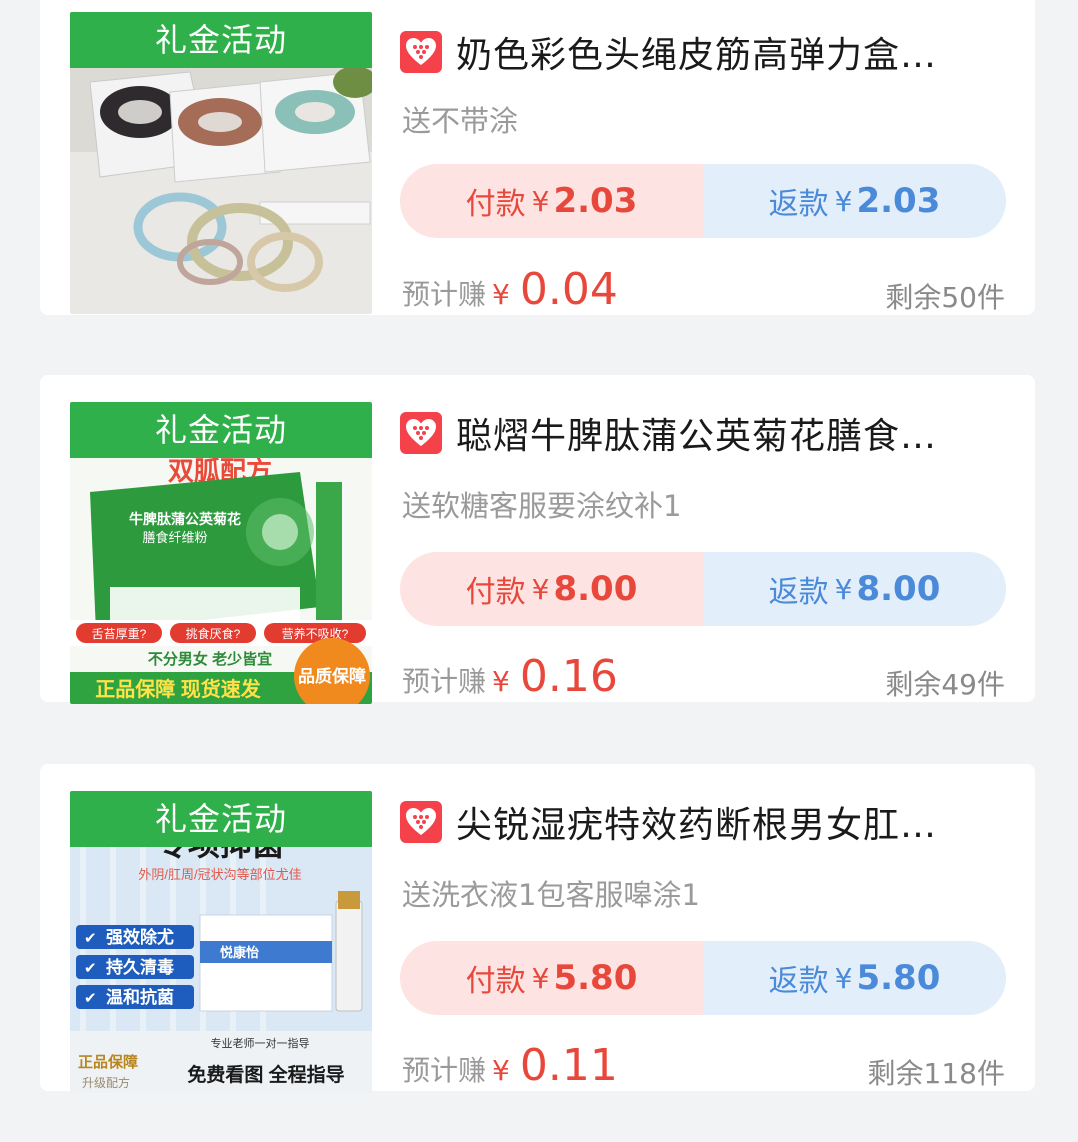 This screenshot has width=1078, height=1142. I want to click on pay-segment: 付款 ¥ 5.80, so click(551, 978).